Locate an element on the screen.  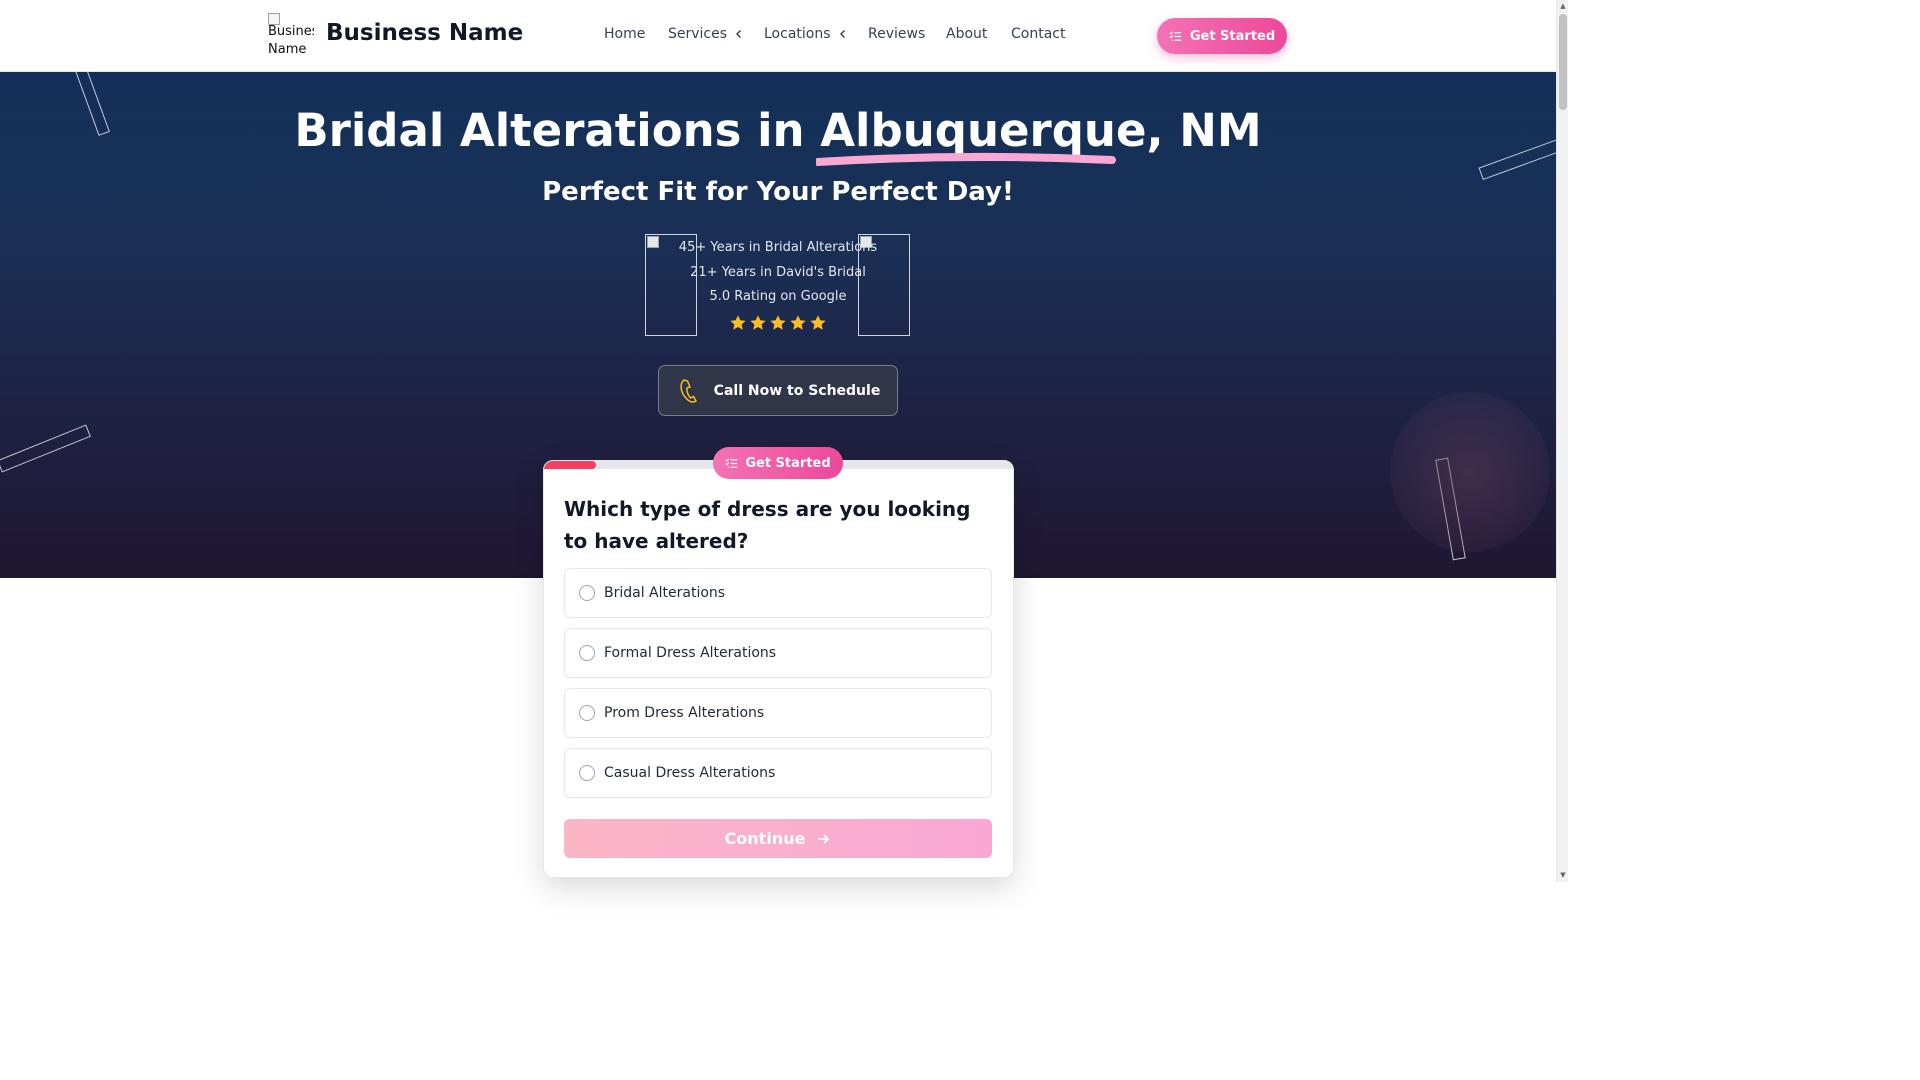
option-formal: Formal Dress Alterations is located at coordinates (778, 653).